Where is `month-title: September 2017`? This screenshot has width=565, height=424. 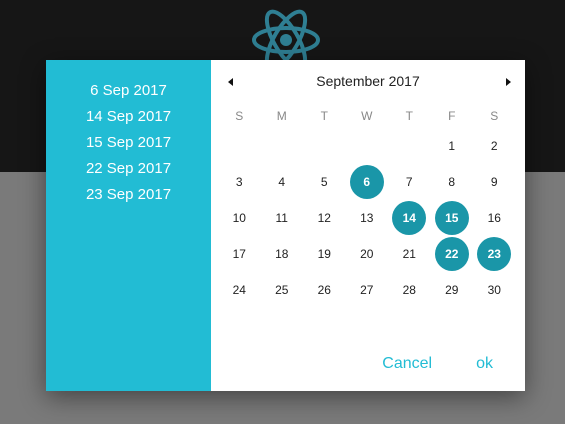 month-title: September 2017 is located at coordinates (368, 81).